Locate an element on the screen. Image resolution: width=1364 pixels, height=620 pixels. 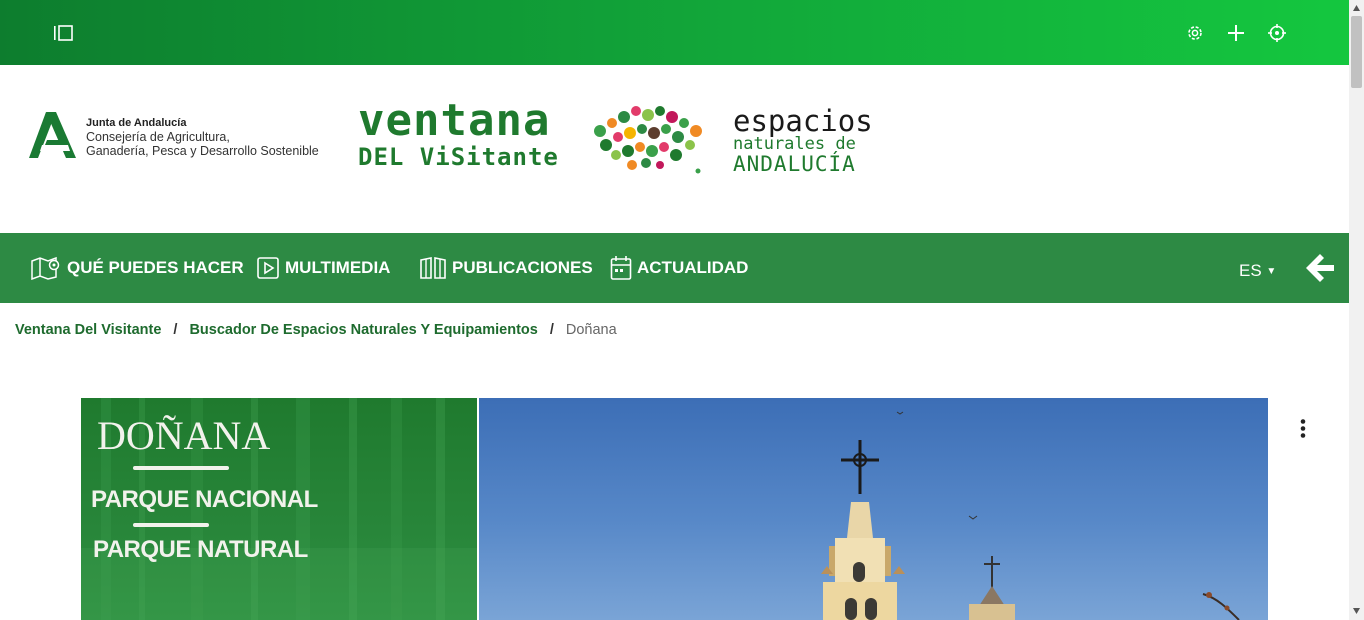
nav-label: MULTIMEDIA is located at coordinates (338, 267).